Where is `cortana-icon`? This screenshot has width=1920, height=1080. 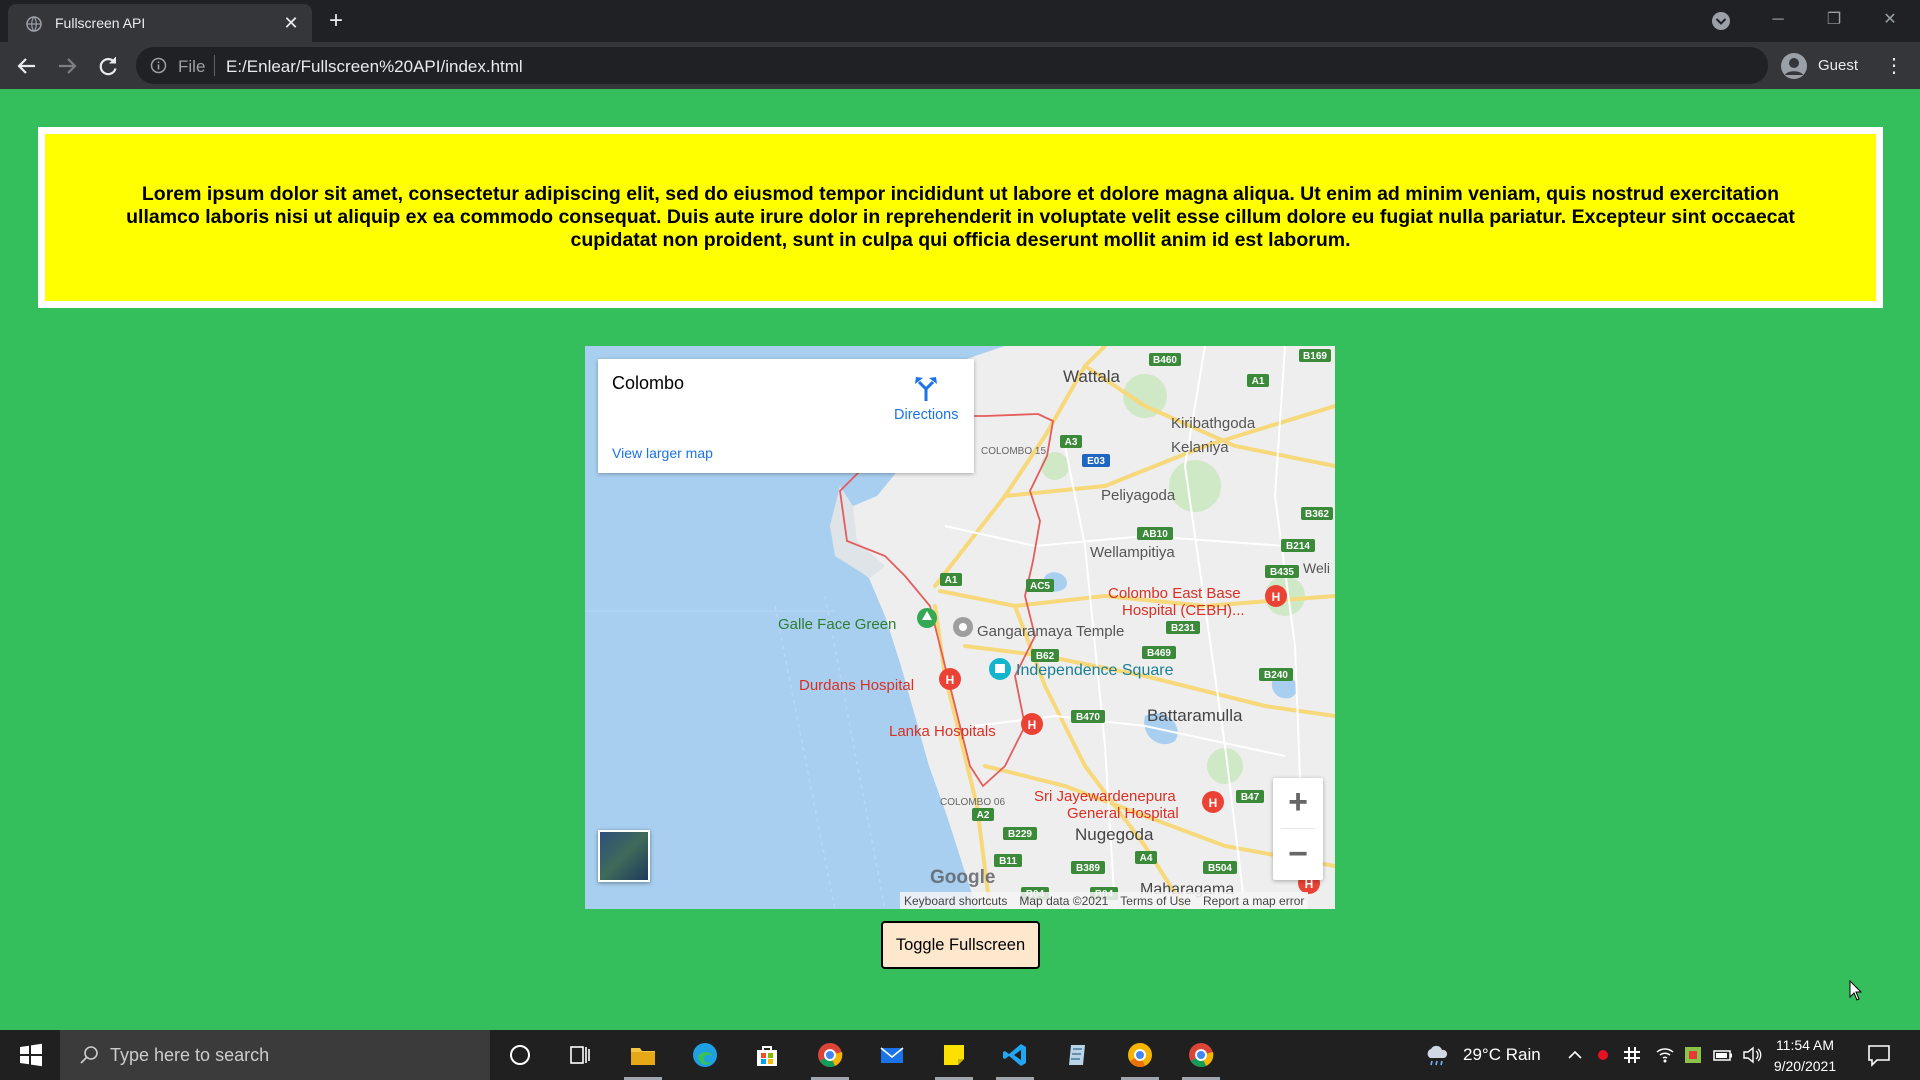 cortana-icon is located at coordinates (520, 1055).